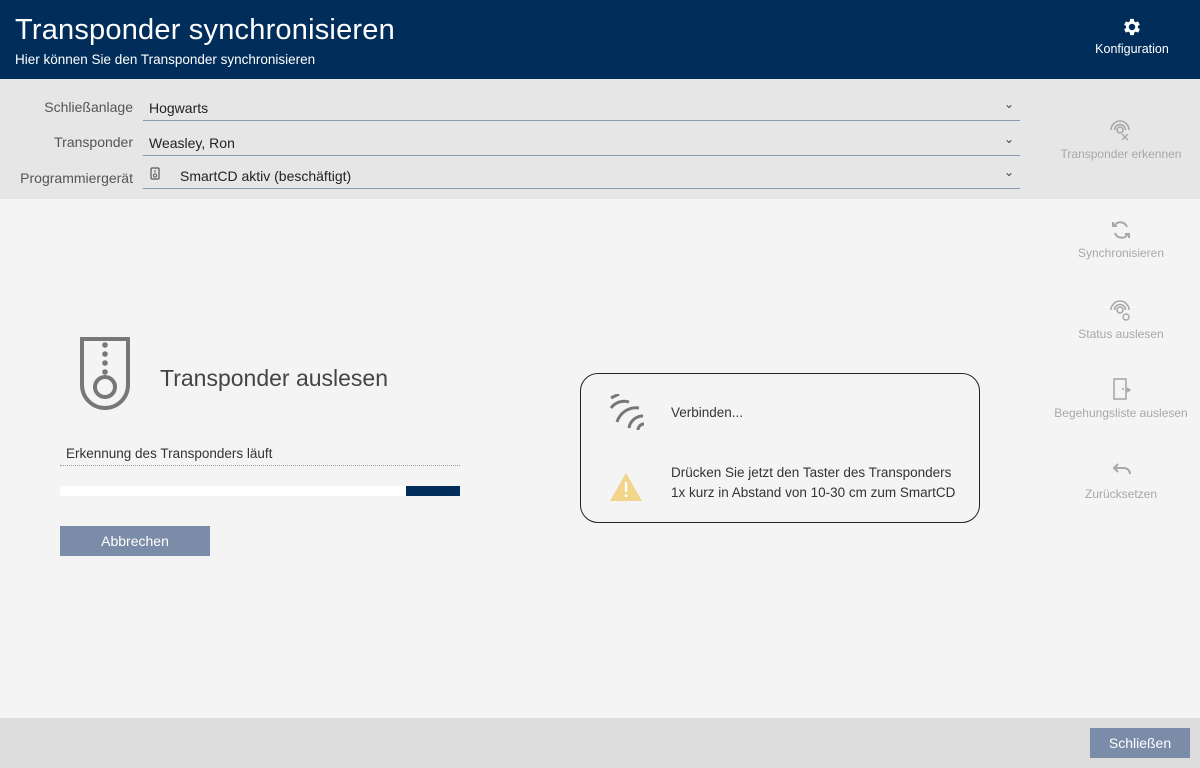 Image resolution: width=1200 pixels, height=768 pixels. What do you see at coordinates (1122, 389) in the screenshot?
I see `door-list-icon` at bounding box center [1122, 389].